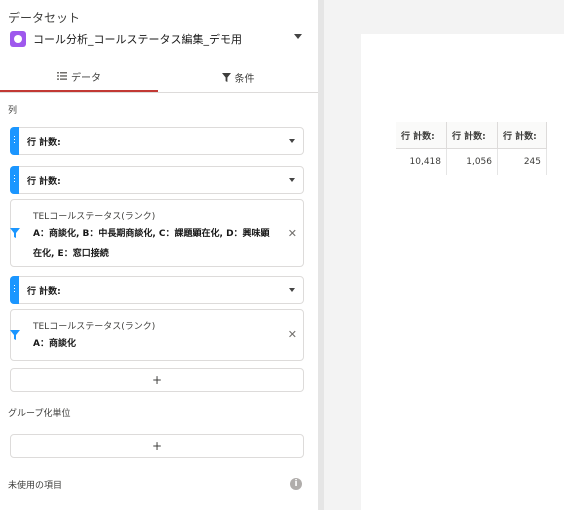 Image resolution: width=564 pixels, height=510 pixels. I want to click on dataset-name: コール分析_コールステータス編集_デモ用, so click(137, 39).